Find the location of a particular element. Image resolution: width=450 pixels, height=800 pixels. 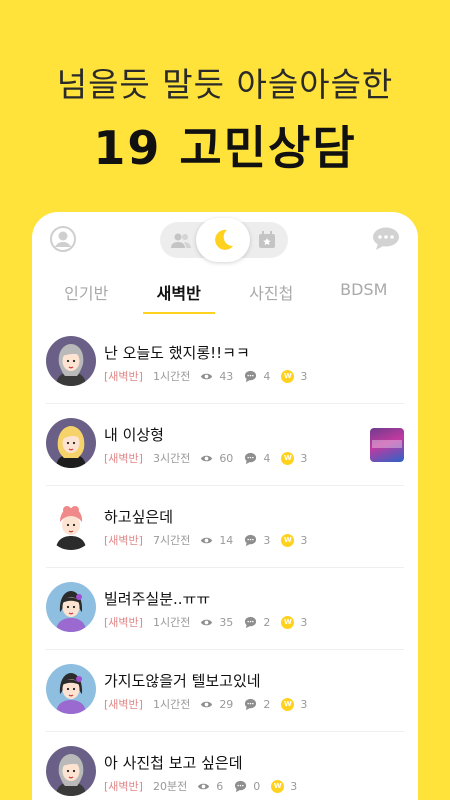

view-count: 35 is located at coordinates (226, 622).